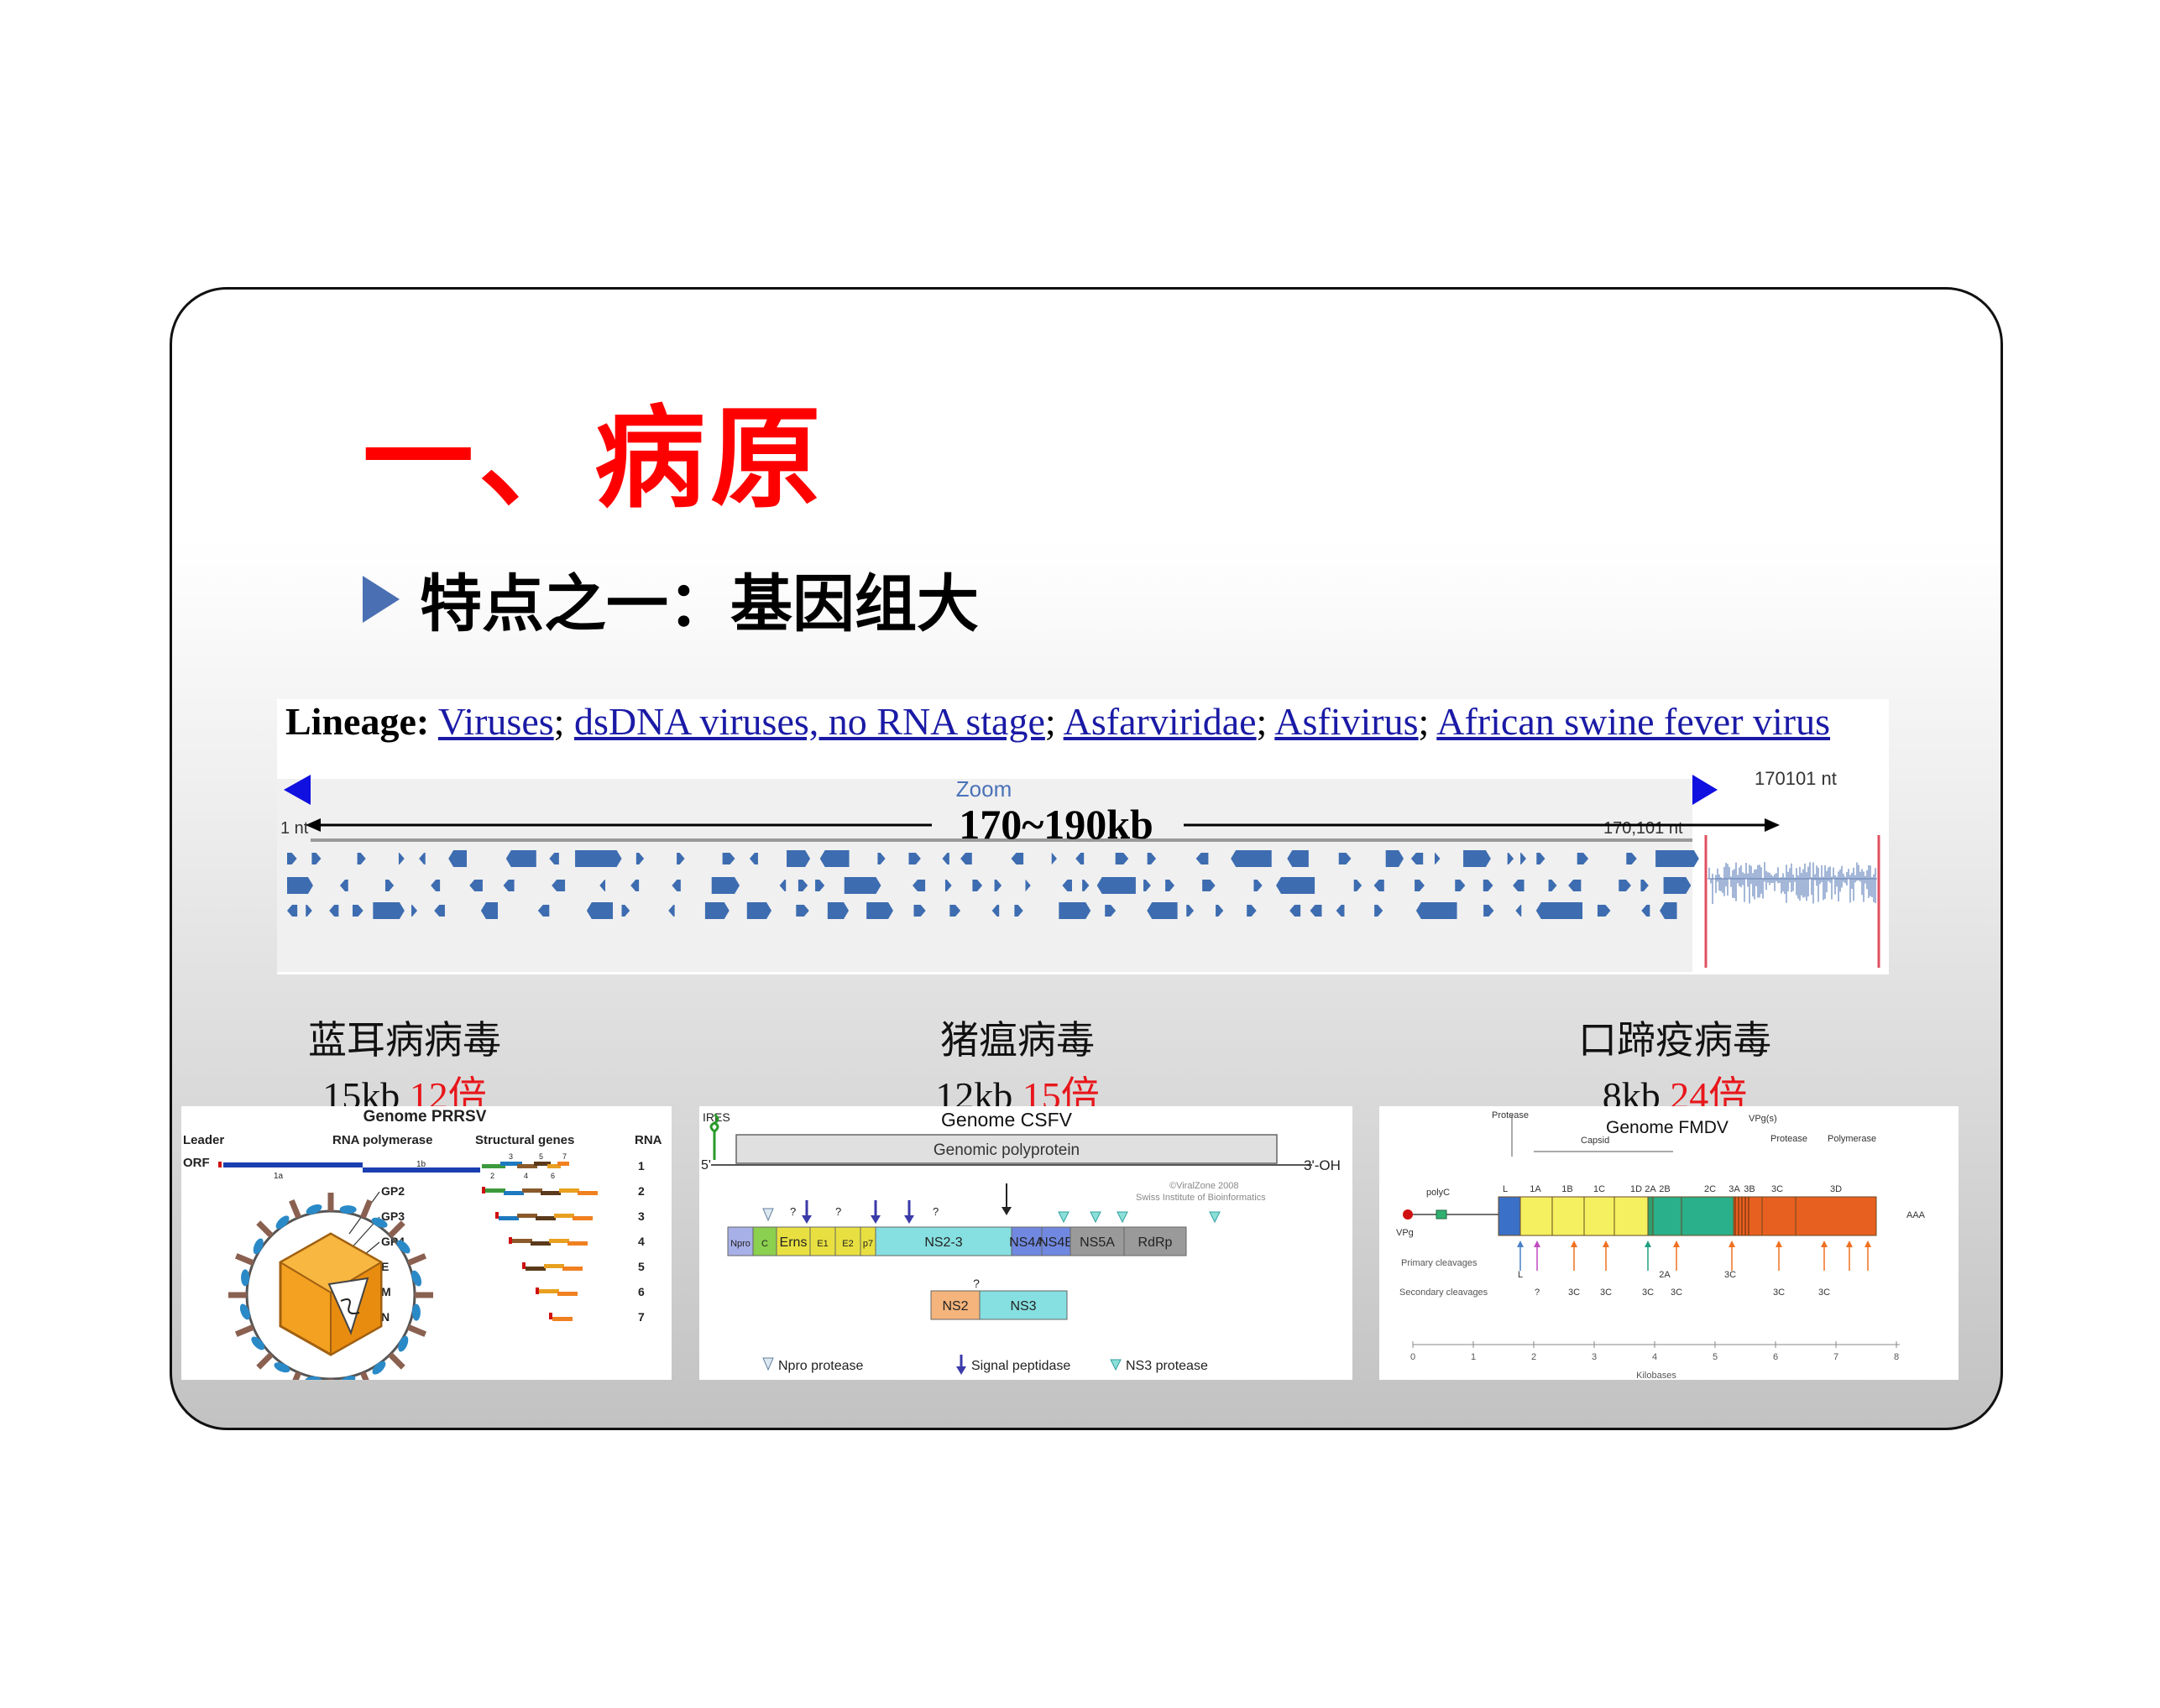 The height and width of the screenshot is (1708, 2160). Describe the element at coordinates (297, 790) in the screenshot. I see `scroll-left-icon` at that location.